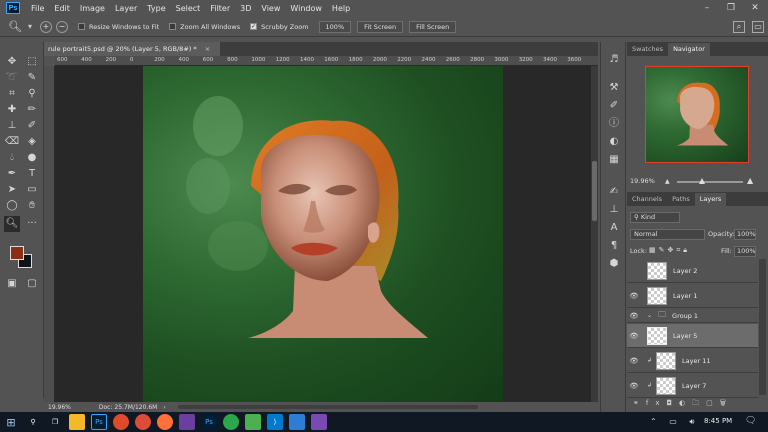 This screenshot has height=432, width=768. Describe the element at coordinates (745, 234) in the screenshot. I see `opacity-field: 100%` at that location.